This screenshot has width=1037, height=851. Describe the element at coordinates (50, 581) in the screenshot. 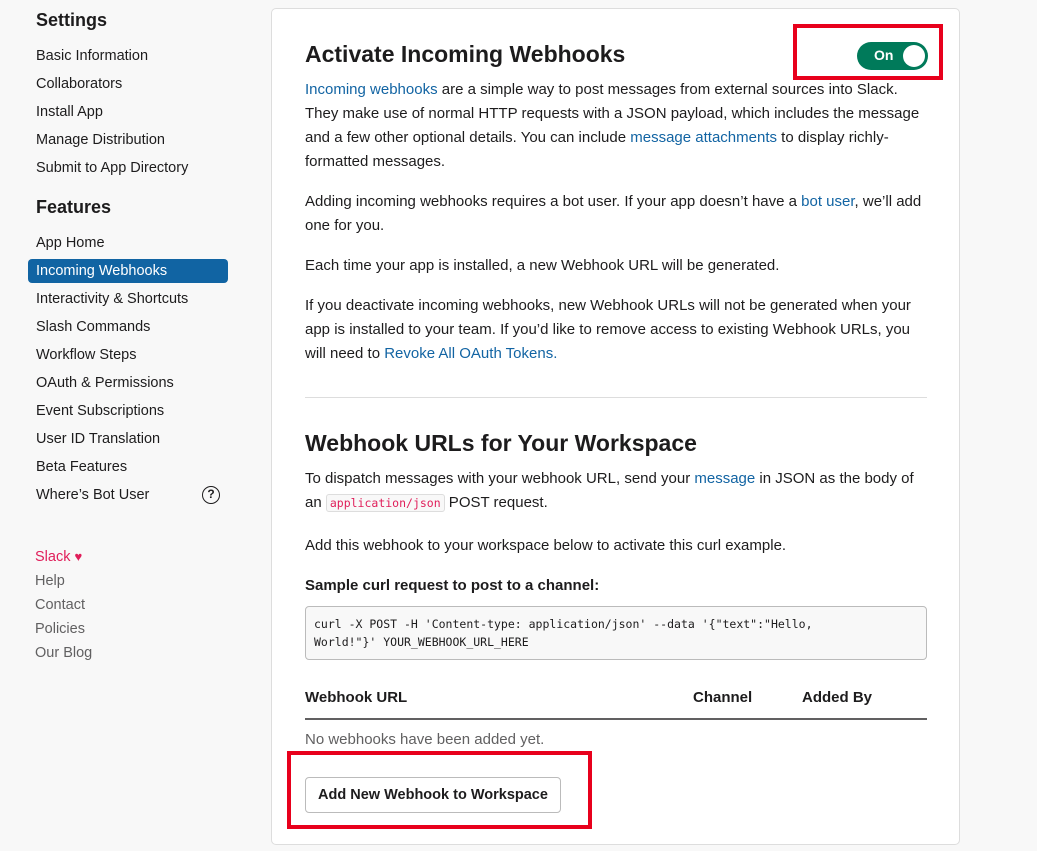

I see `footer-help-link: Help` at that location.